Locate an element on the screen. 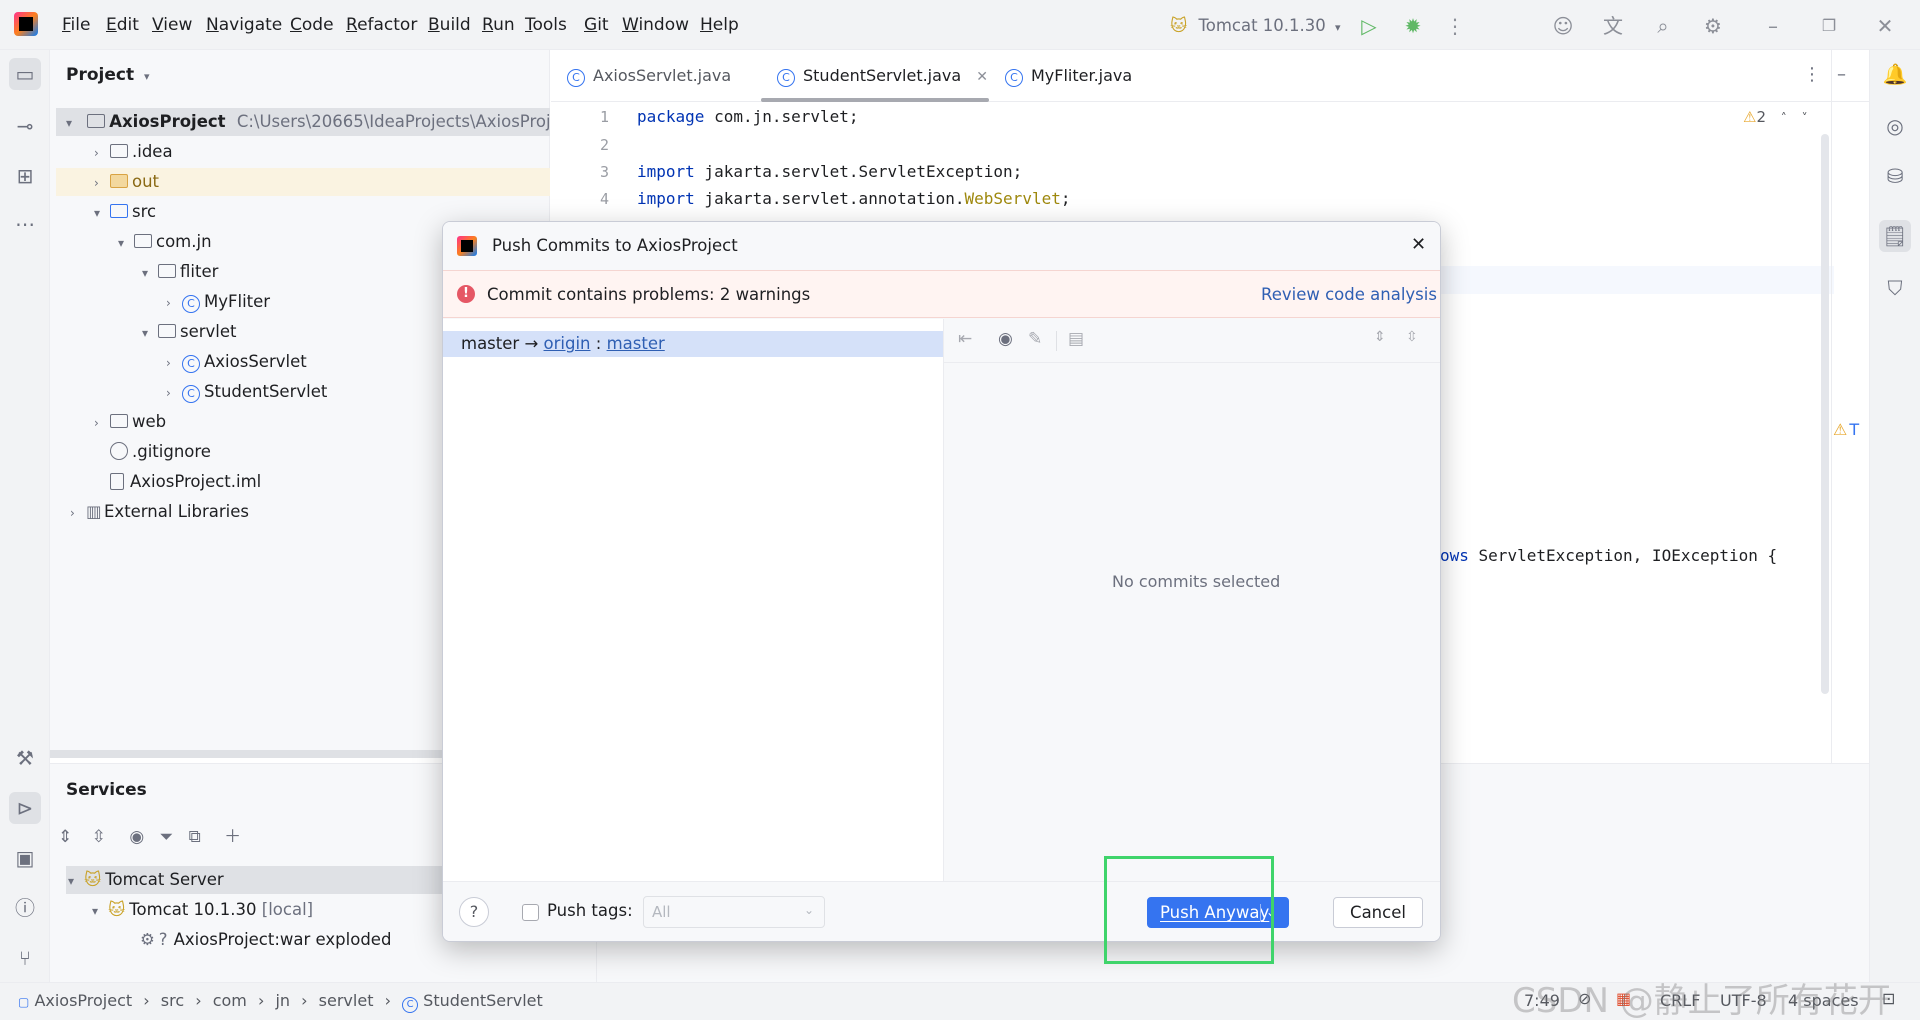 The height and width of the screenshot is (1022, 1920). settings-gear-icon: ⚙ is located at coordinates (1713, 26).